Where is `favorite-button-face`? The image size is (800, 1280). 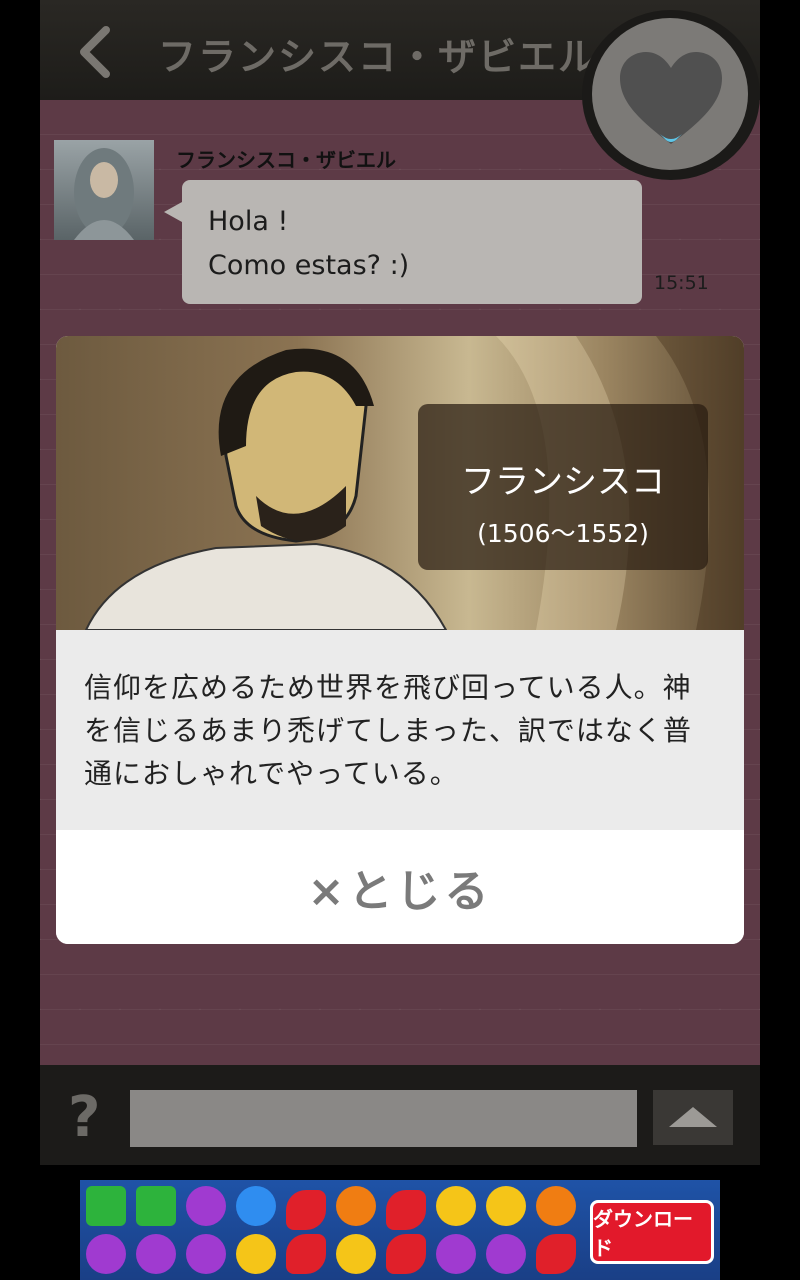
favorite-button-face is located at coordinates (670, 94).